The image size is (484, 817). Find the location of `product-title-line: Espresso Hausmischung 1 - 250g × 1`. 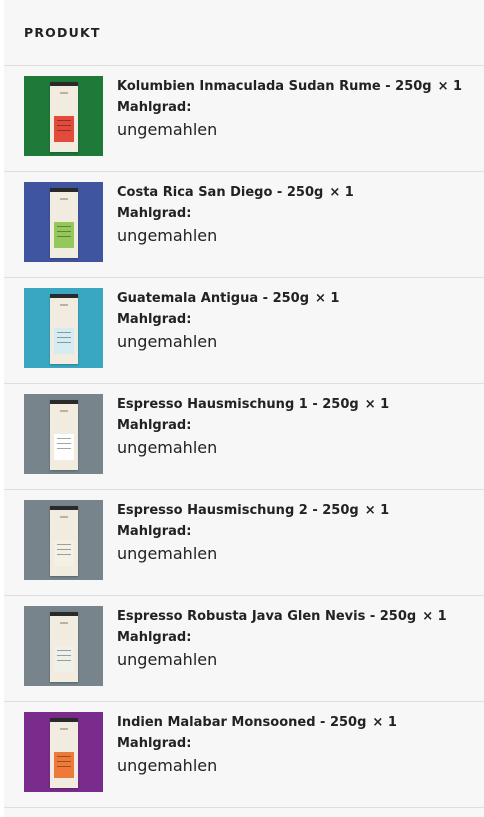

product-title-line: Espresso Hausmischung 1 - 250g × 1 is located at coordinates (296, 405).